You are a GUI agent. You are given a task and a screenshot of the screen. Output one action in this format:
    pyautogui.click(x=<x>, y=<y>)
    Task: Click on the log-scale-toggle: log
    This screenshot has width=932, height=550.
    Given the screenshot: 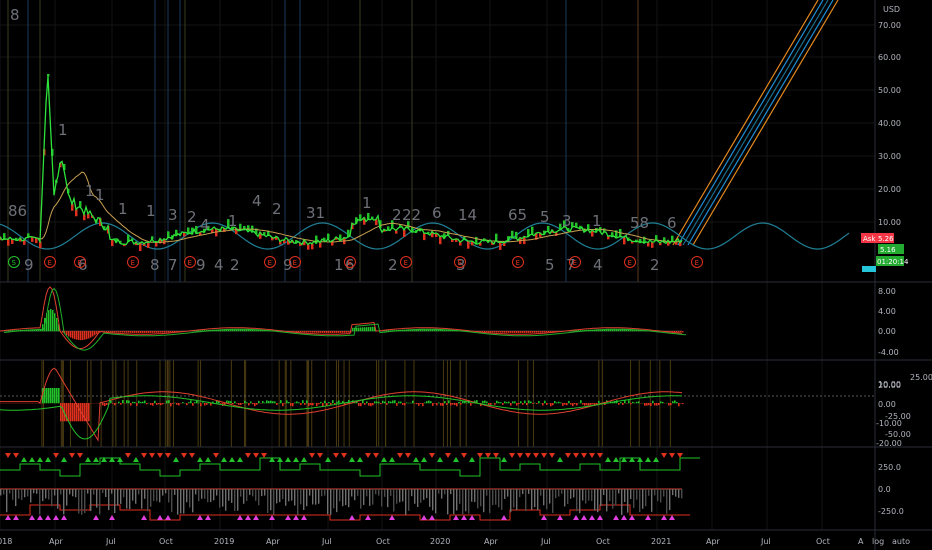 What is the action you would take?
    pyautogui.click(x=878, y=541)
    